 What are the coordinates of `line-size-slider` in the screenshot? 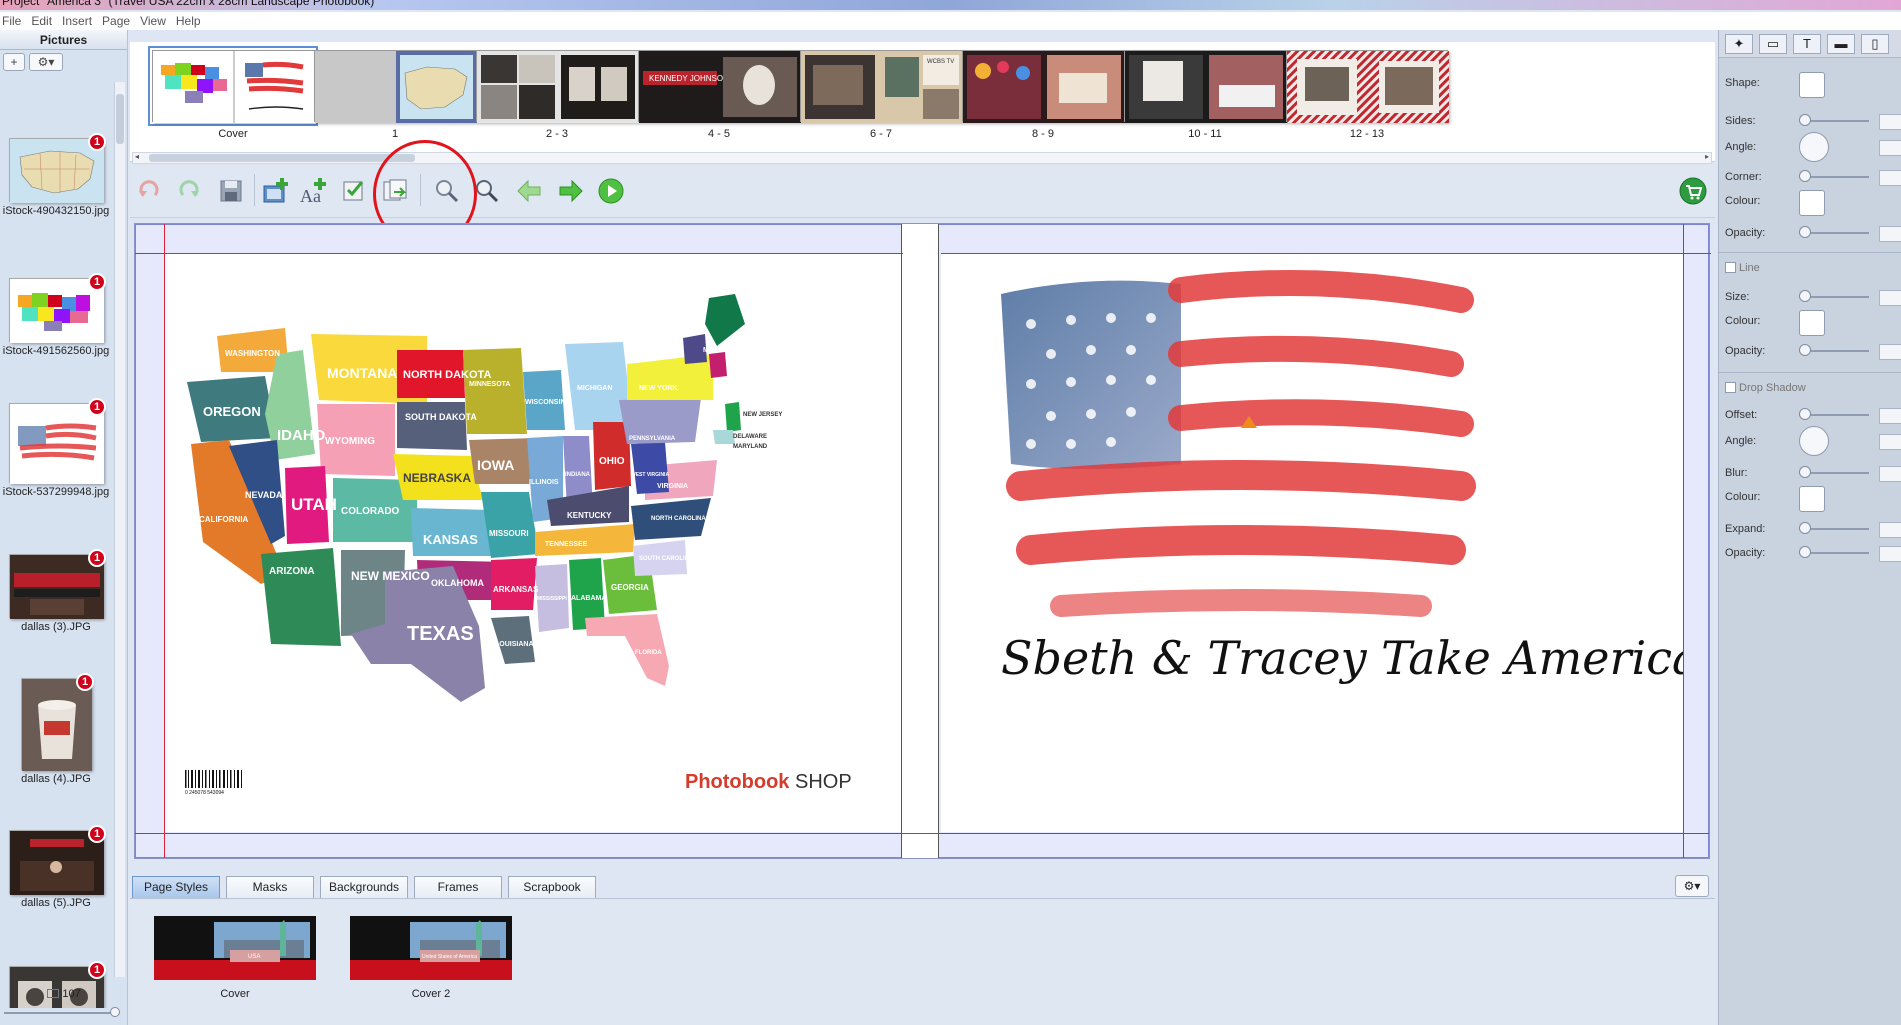 It's located at (1834, 296).